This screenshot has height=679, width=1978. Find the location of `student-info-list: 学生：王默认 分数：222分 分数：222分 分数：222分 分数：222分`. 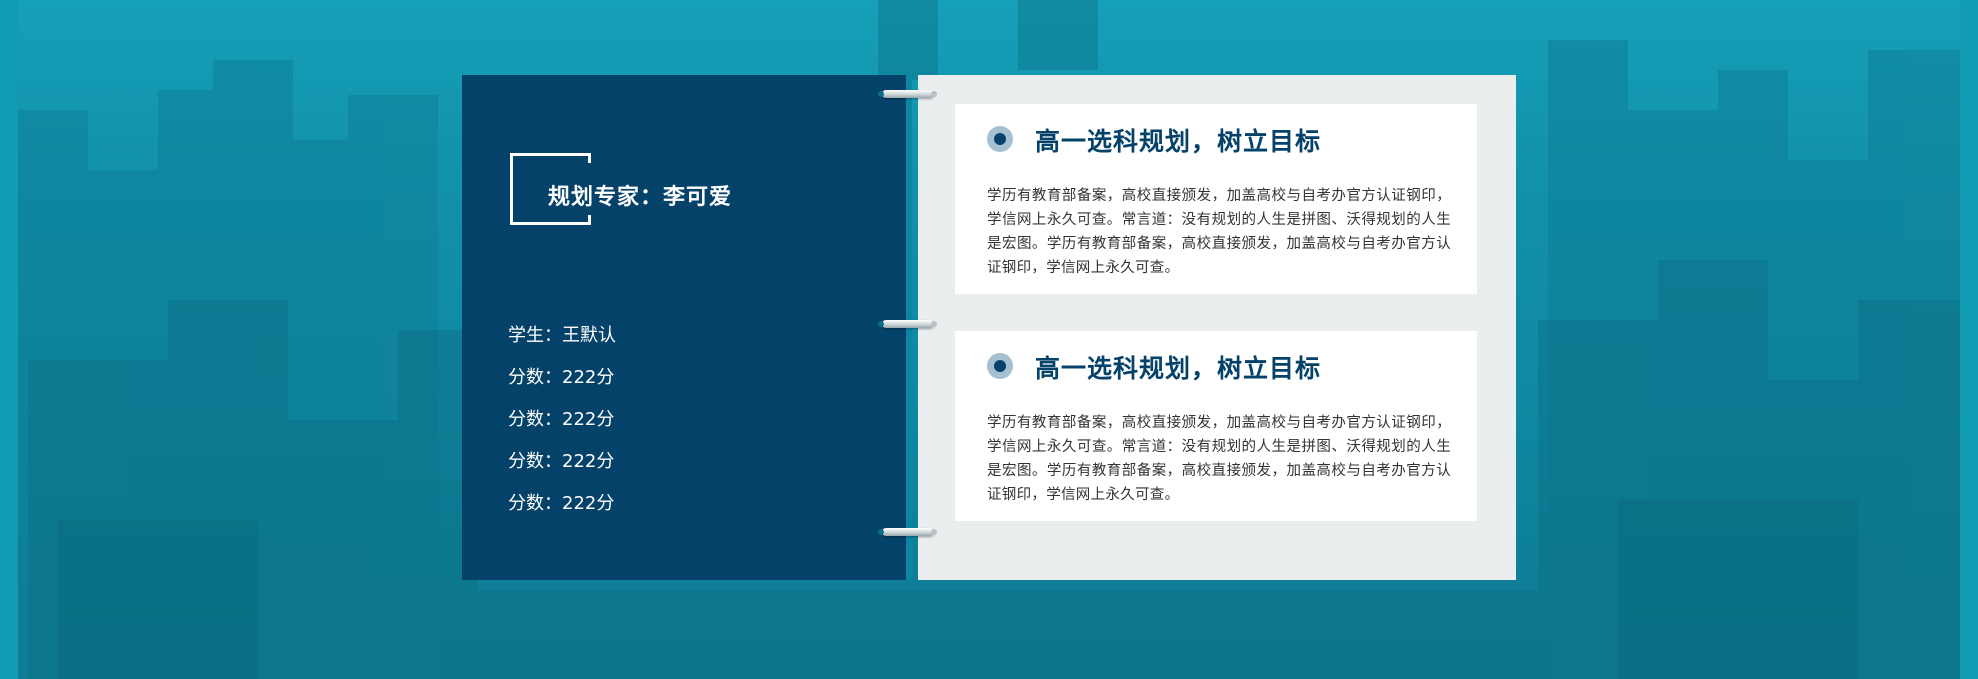

student-info-list: 学生：王默认 分数：222分 分数：222分 分数：222分 分数：222分 is located at coordinates (562, 420).